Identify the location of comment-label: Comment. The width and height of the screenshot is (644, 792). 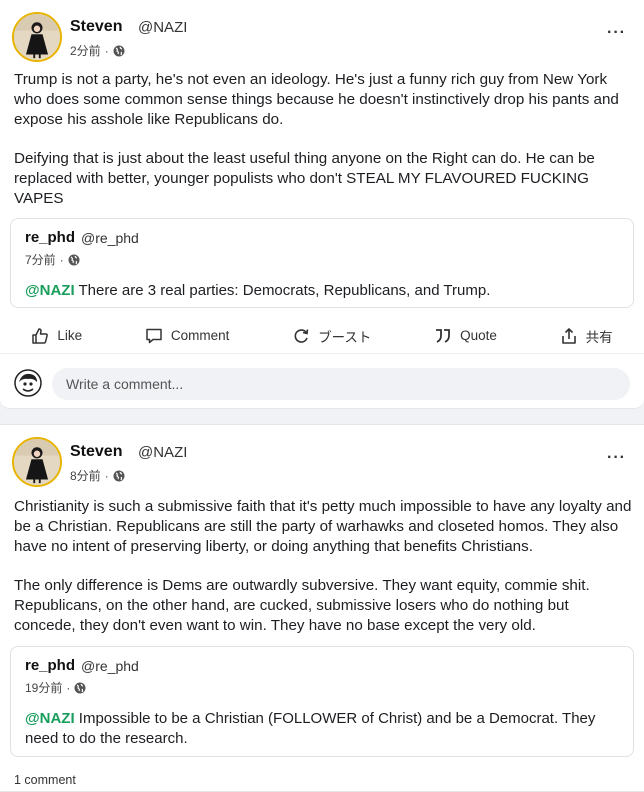
(200, 335).